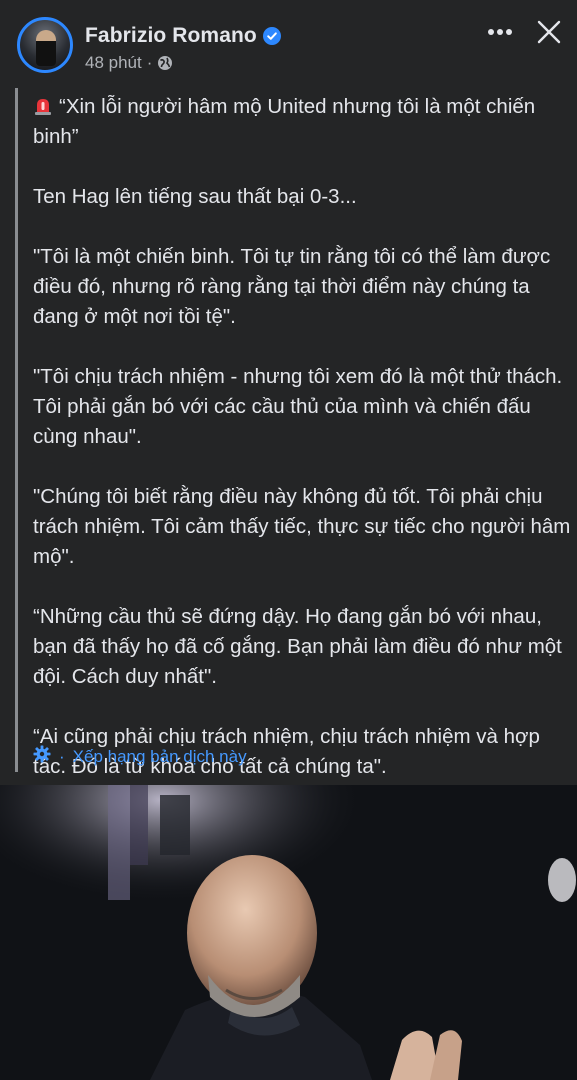 This screenshot has height=1080, width=577. What do you see at coordinates (271, 36) in the screenshot?
I see `verified-badge-icon` at bounding box center [271, 36].